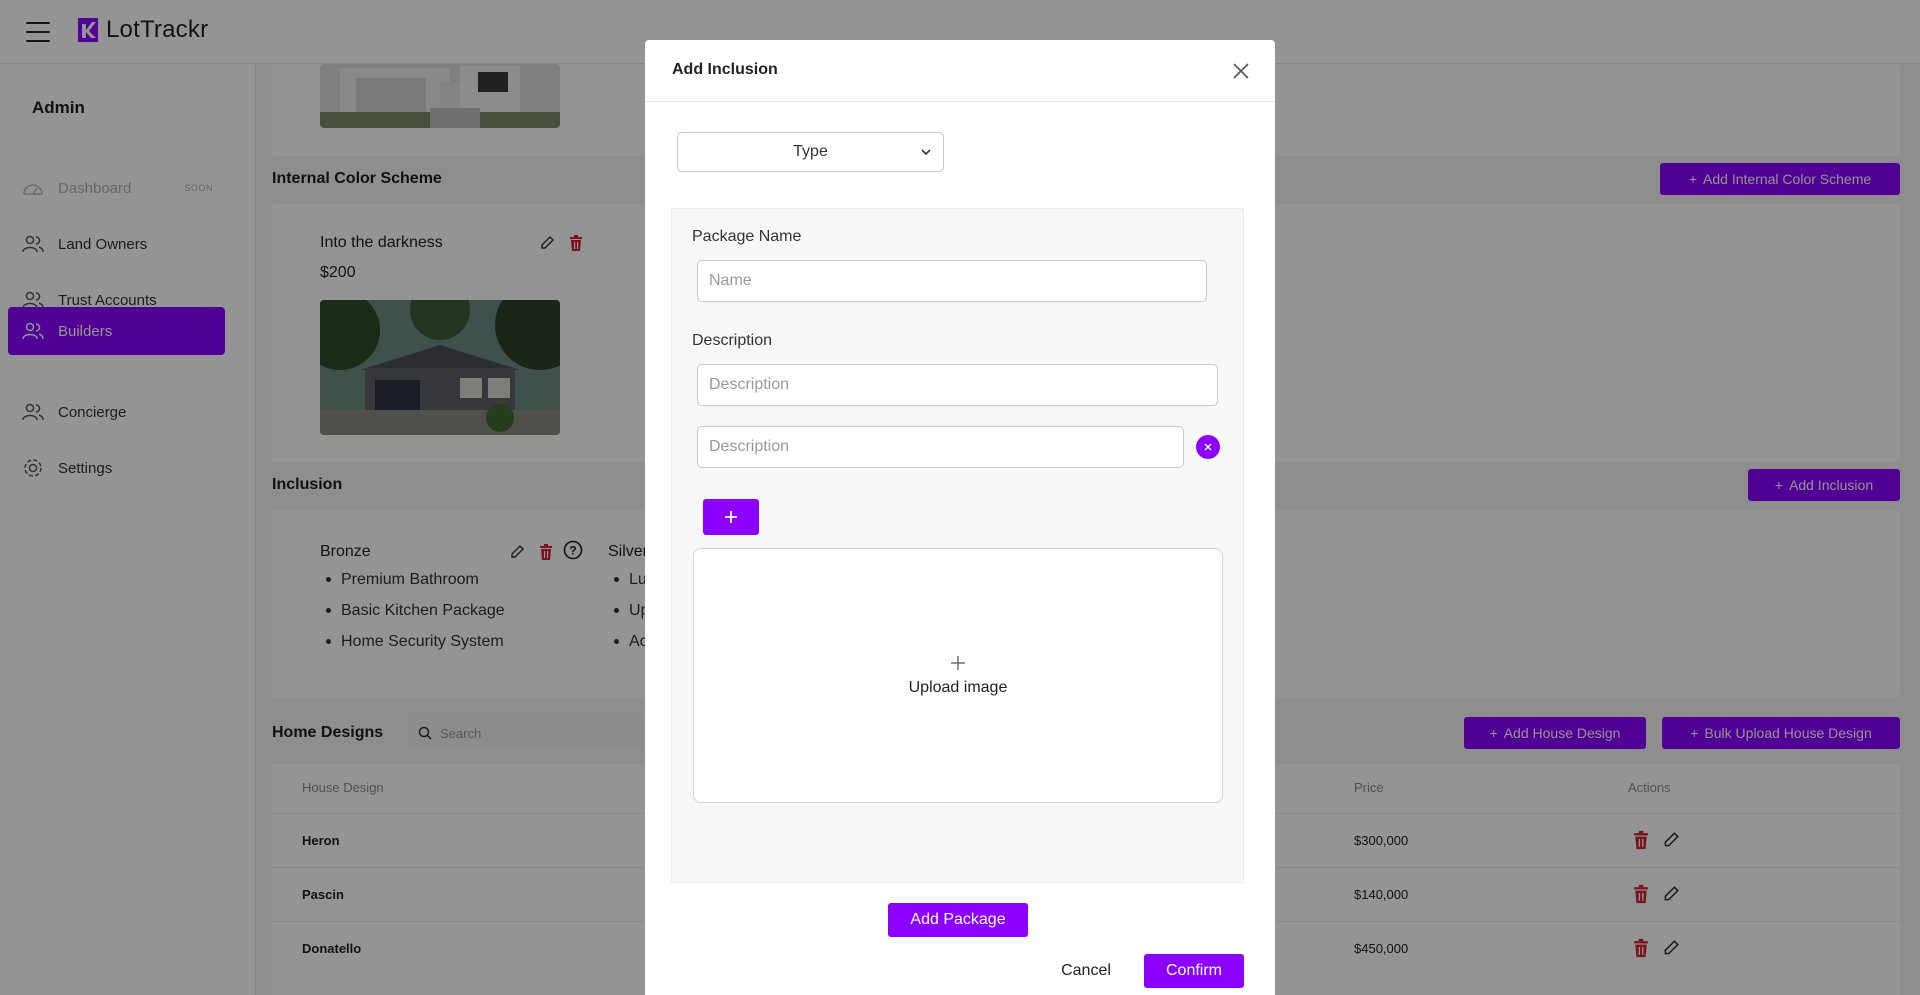 This screenshot has width=1920, height=995. Describe the element at coordinates (960, 71) in the screenshot. I see `modal-header: Add Inclusion` at that location.